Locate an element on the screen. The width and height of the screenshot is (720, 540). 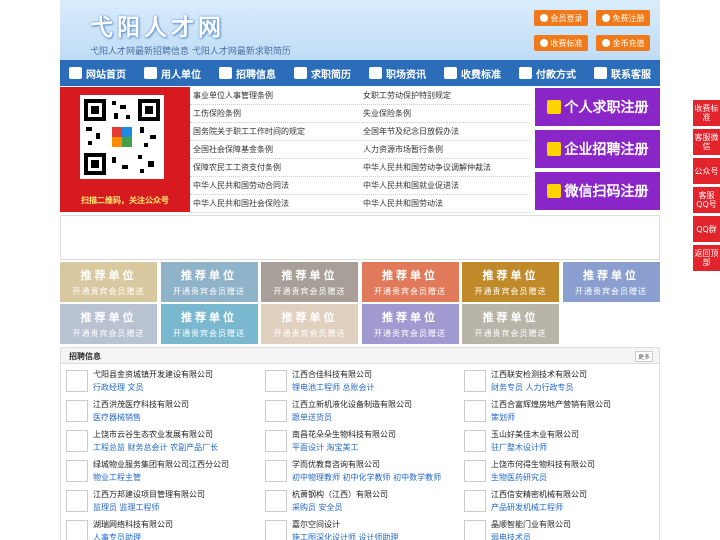
company-name: 上饶市何得生物科技有限公司 is located at coordinates (543, 464).